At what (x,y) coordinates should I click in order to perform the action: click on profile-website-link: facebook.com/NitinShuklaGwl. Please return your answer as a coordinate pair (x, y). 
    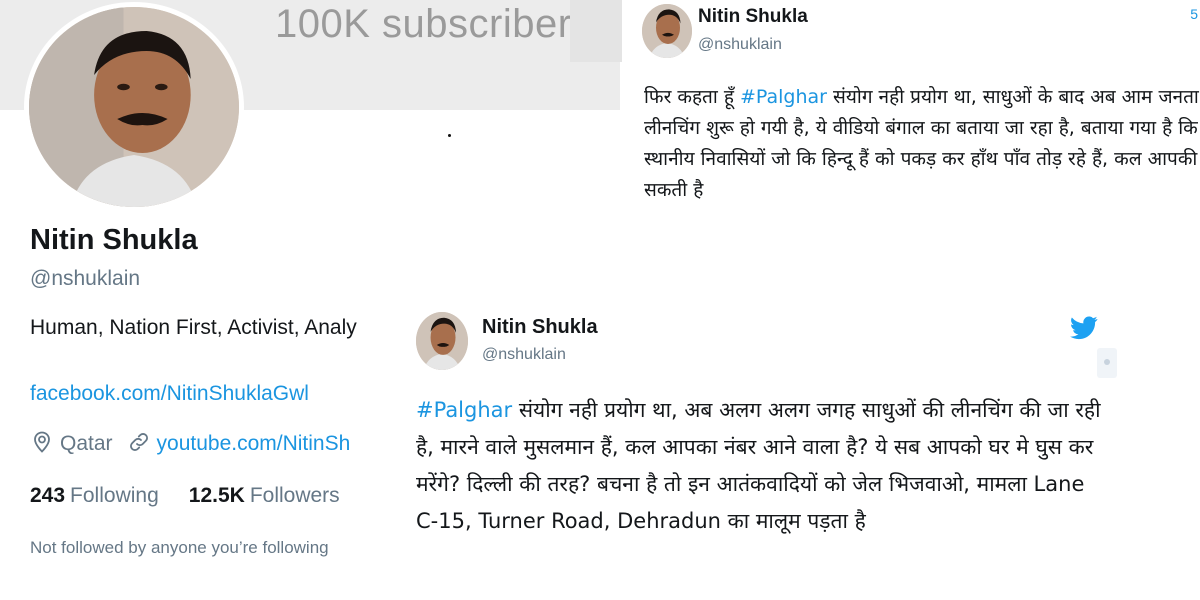
    Looking at the image, I should click on (169, 394).